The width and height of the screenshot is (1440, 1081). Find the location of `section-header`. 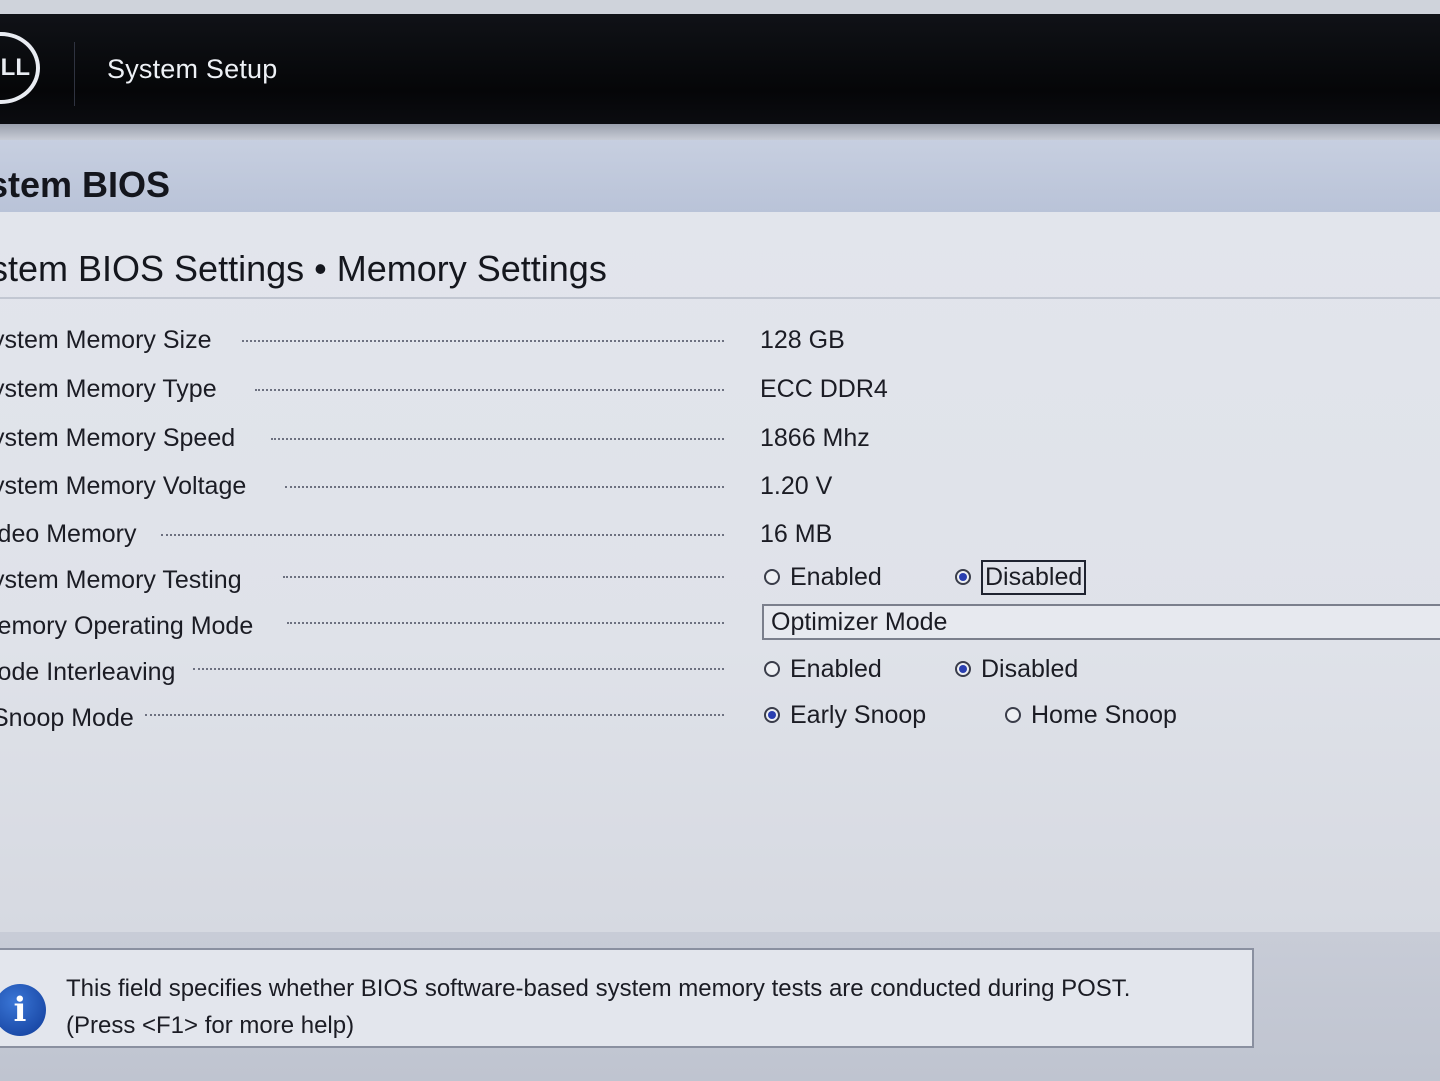

section-header is located at coordinates (720, 176).